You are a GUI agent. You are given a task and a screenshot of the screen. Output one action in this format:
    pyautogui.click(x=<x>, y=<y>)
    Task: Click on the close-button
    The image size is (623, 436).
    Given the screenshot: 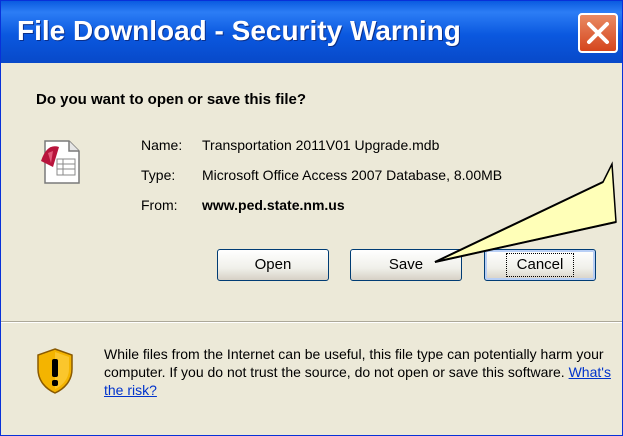 What is the action you would take?
    pyautogui.click(x=598, y=33)
    